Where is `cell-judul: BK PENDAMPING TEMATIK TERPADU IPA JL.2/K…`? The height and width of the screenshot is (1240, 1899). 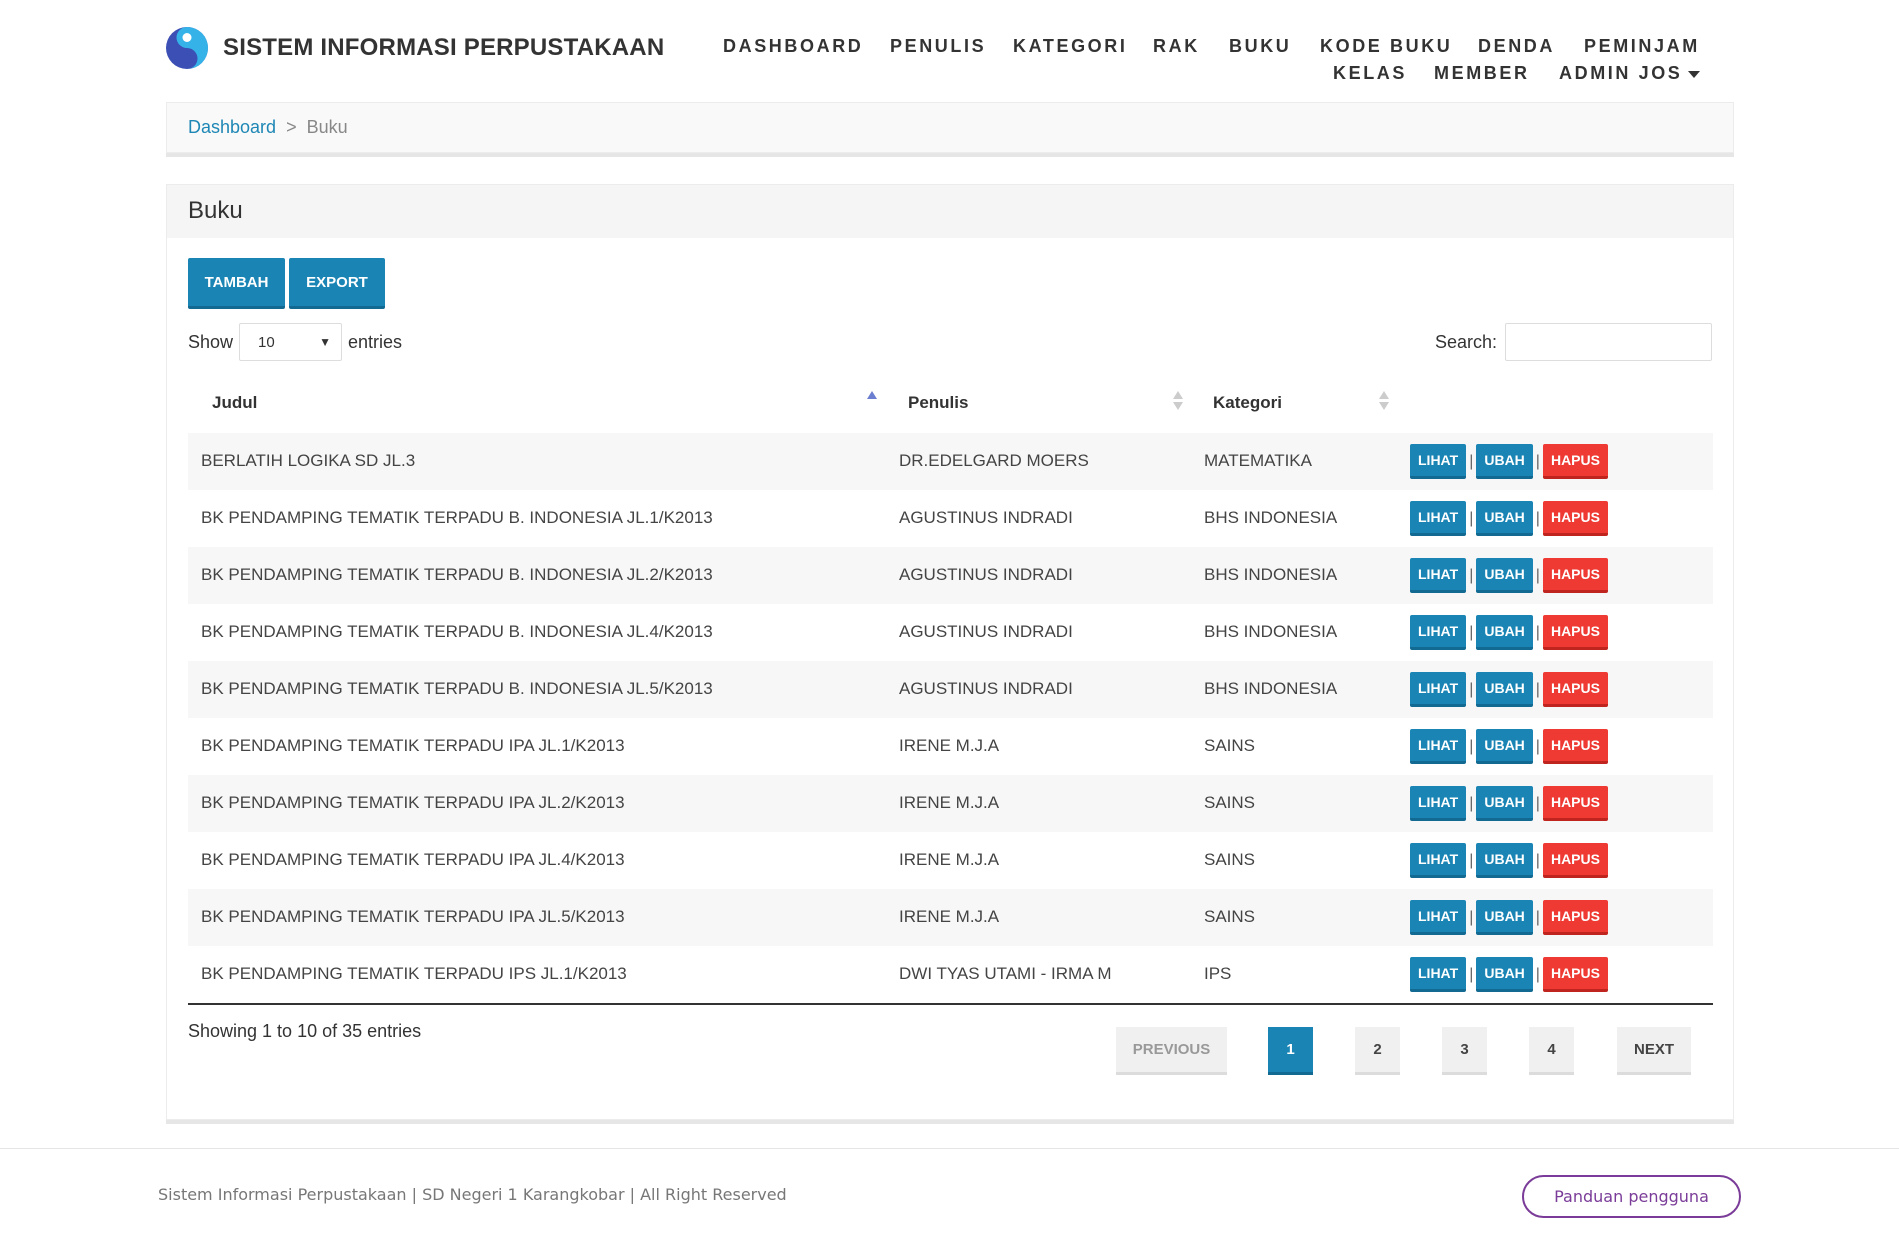
cell-judul: BK PENDAMPING TEMATIK TERPADU IPA JL.2/K… is located at coordinates (413, 802).